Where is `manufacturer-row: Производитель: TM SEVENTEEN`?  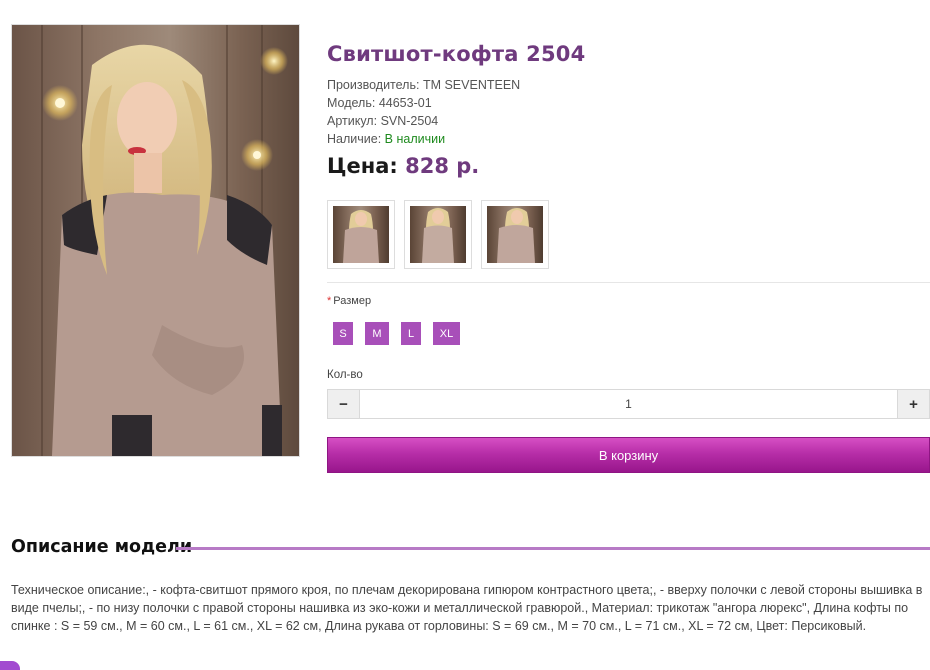
manufacturer-row: Производитель: TM SEVENTEEN is located at coordinates (423, 85).